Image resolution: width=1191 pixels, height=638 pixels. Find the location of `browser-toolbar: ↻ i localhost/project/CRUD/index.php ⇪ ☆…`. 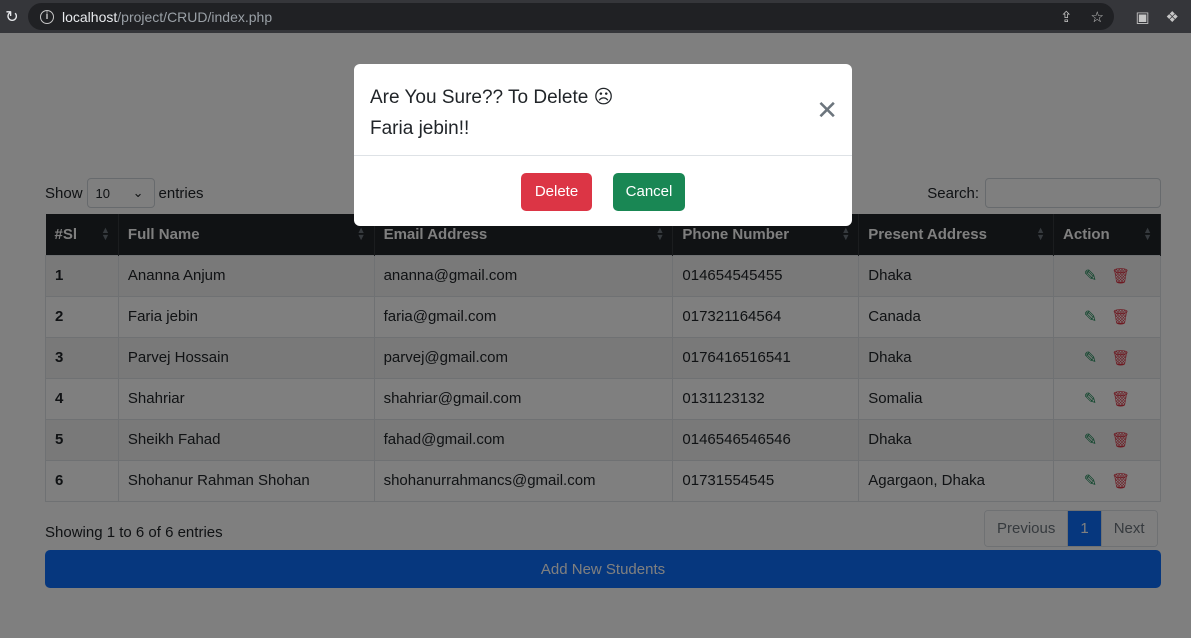

browser-toolbar: ↻ i localhost/project/CRUD/index.php ⇪ ☆… is located at coordinates (595, 16).